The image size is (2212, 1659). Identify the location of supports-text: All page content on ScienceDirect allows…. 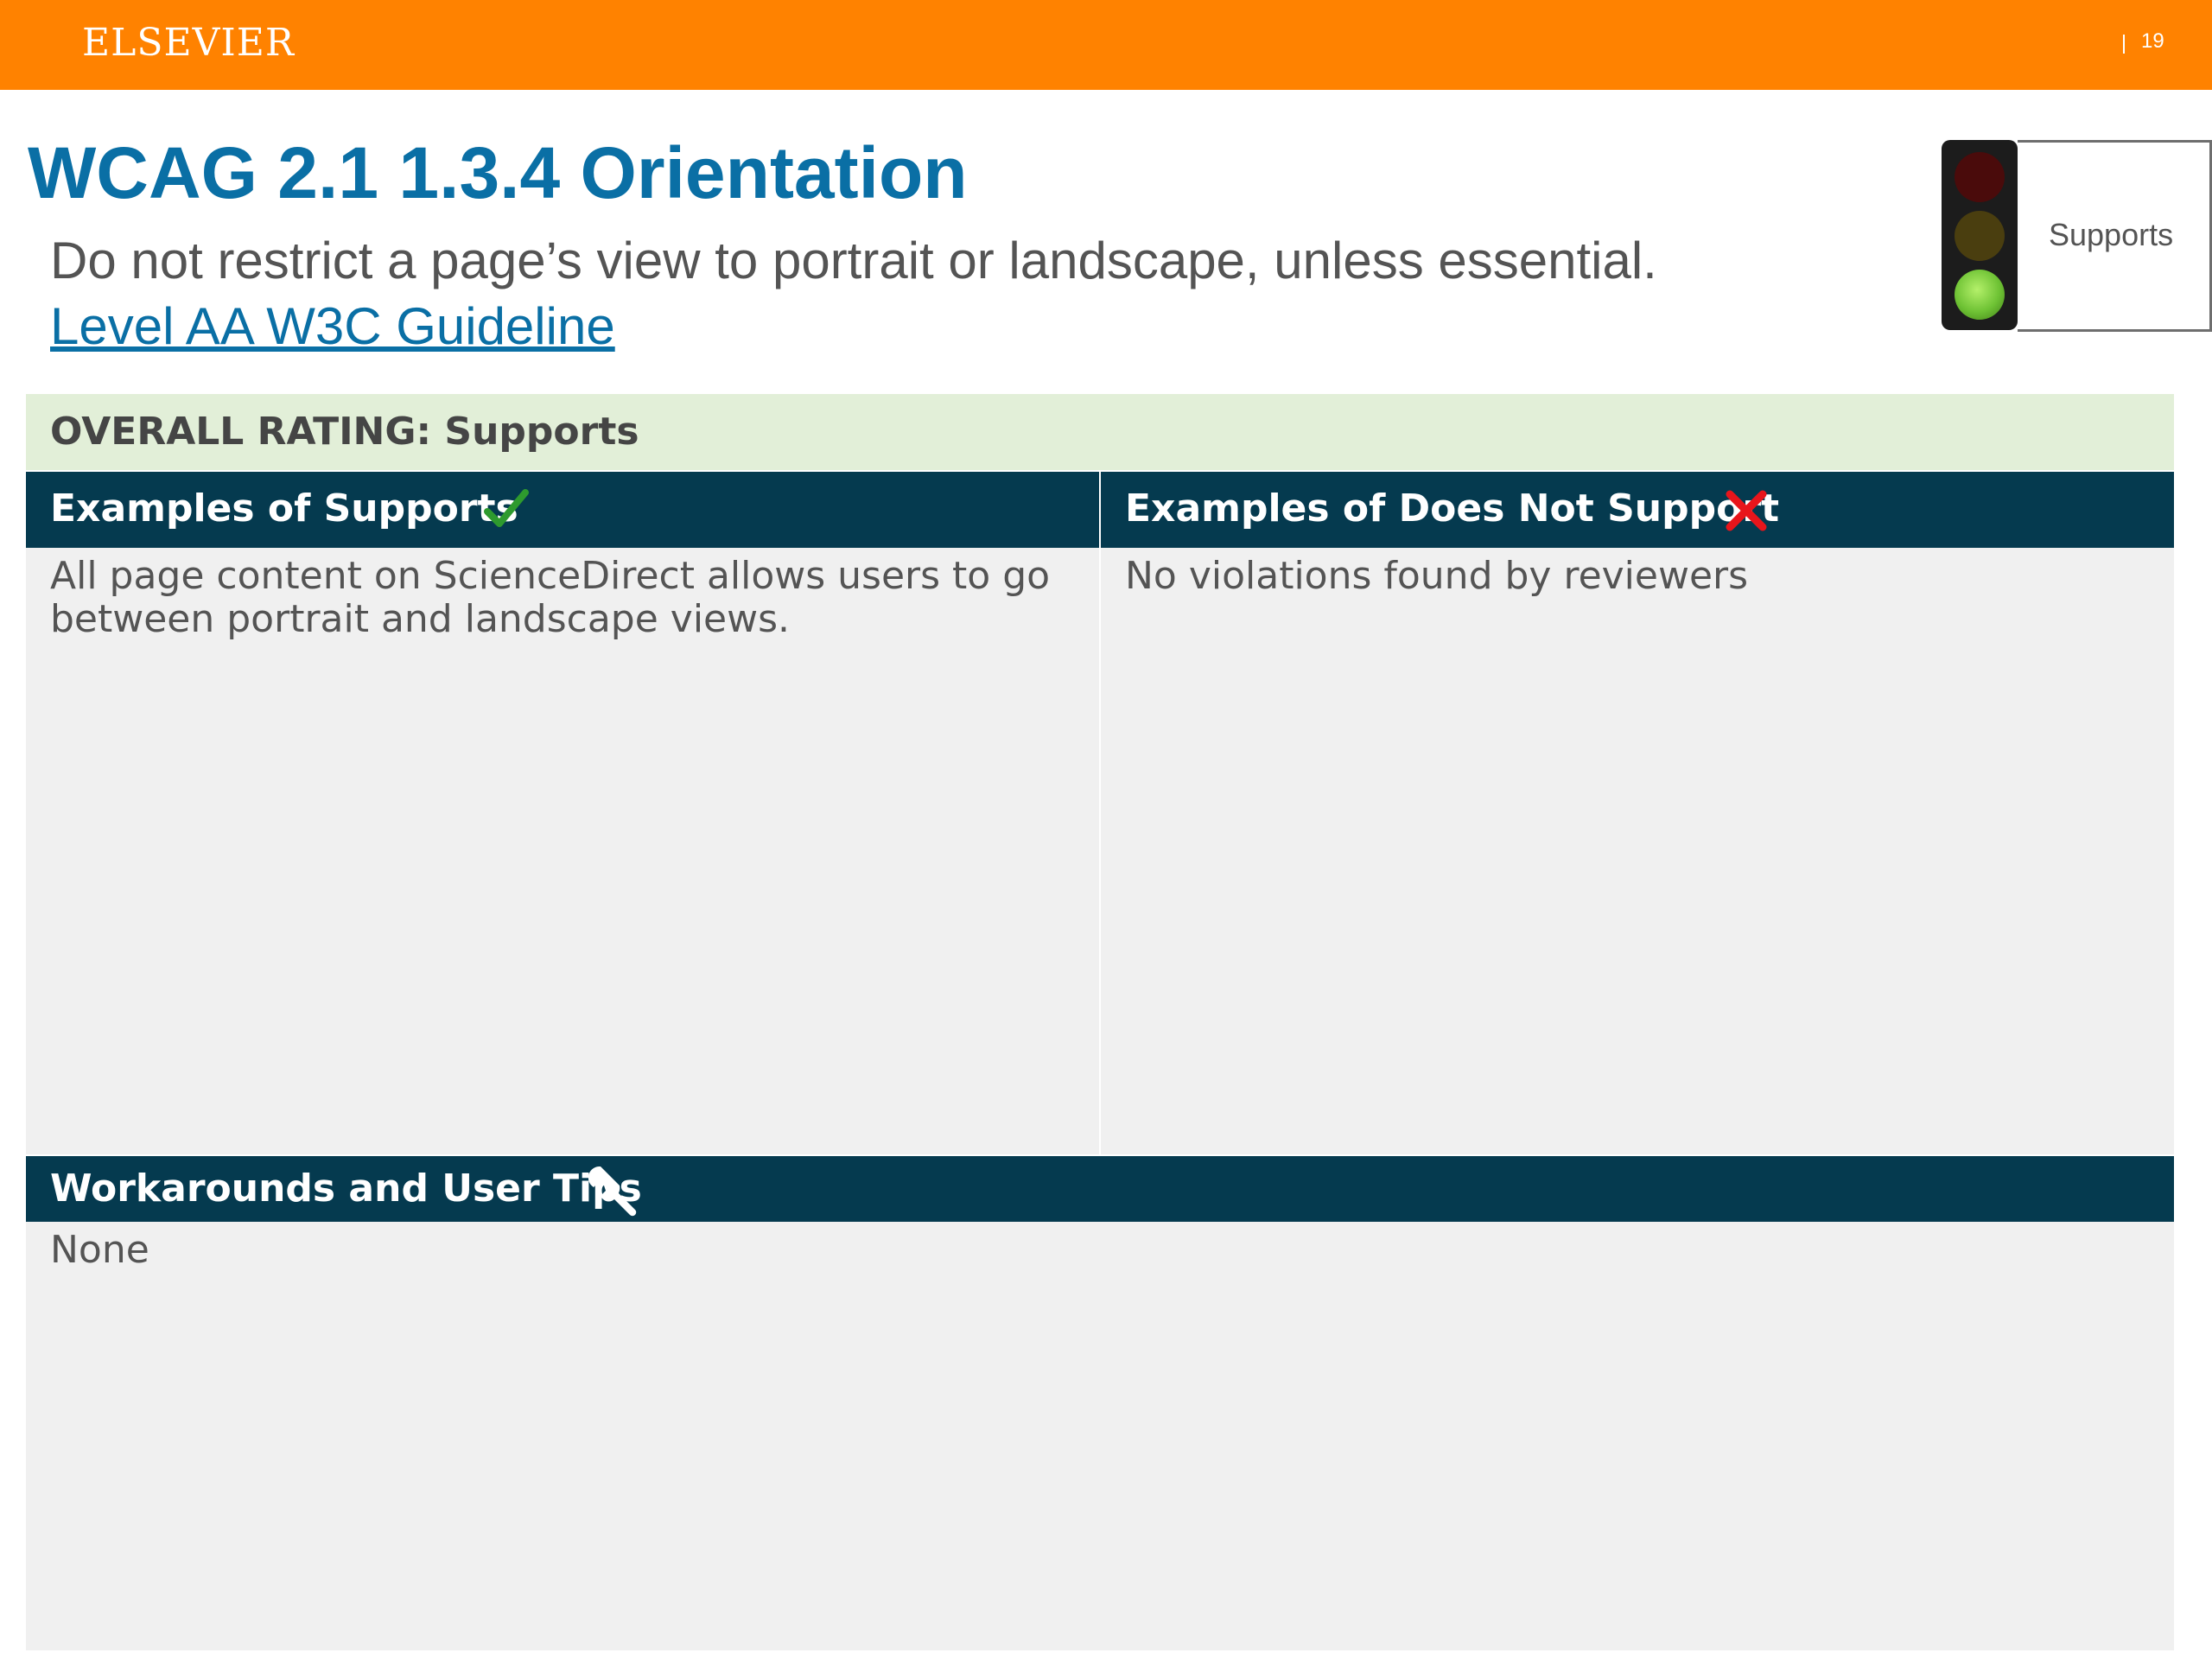
(550, 597).